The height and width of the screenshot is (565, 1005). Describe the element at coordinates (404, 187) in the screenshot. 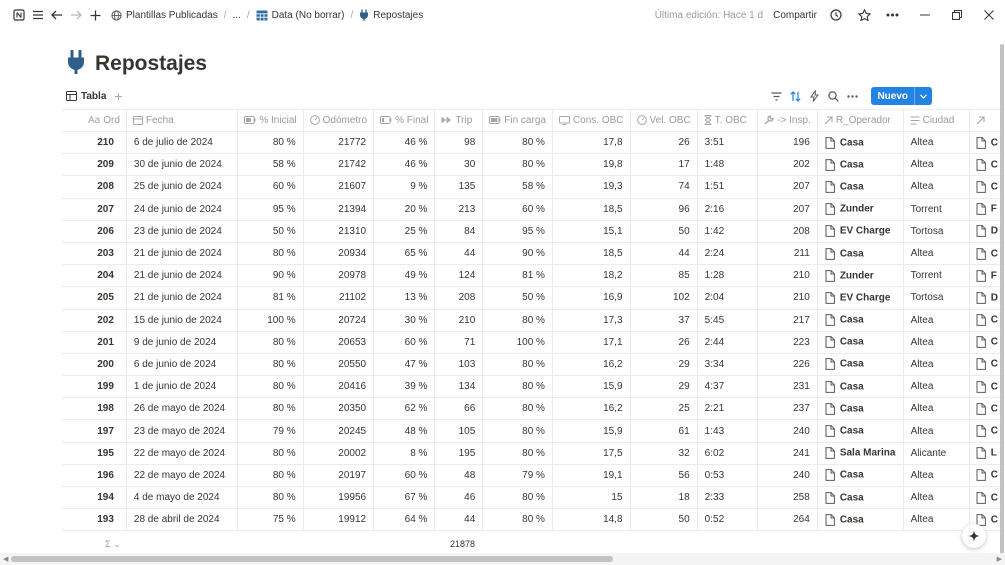

I see `cell-final: 9 %` at that location.